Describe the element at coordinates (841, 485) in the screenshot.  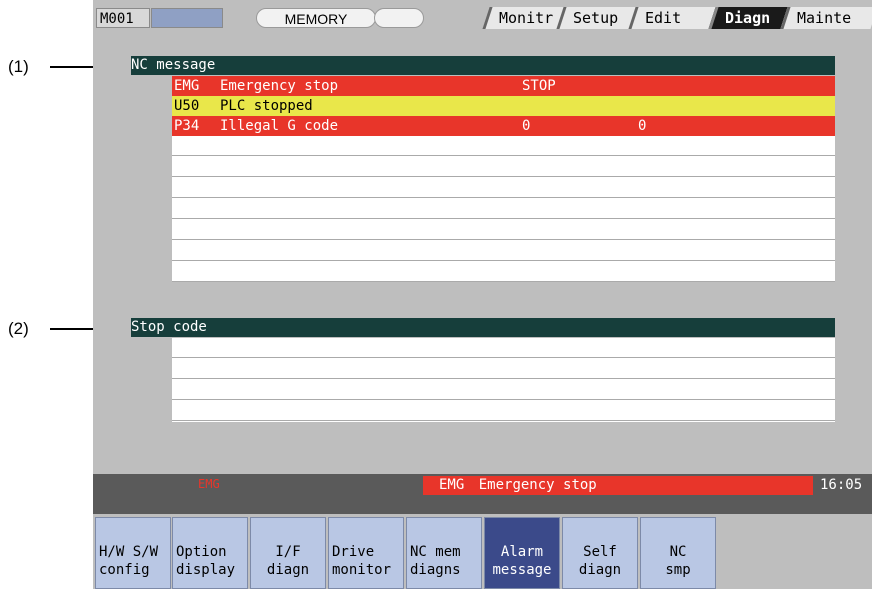
I see `clock: 16:05` at that location.